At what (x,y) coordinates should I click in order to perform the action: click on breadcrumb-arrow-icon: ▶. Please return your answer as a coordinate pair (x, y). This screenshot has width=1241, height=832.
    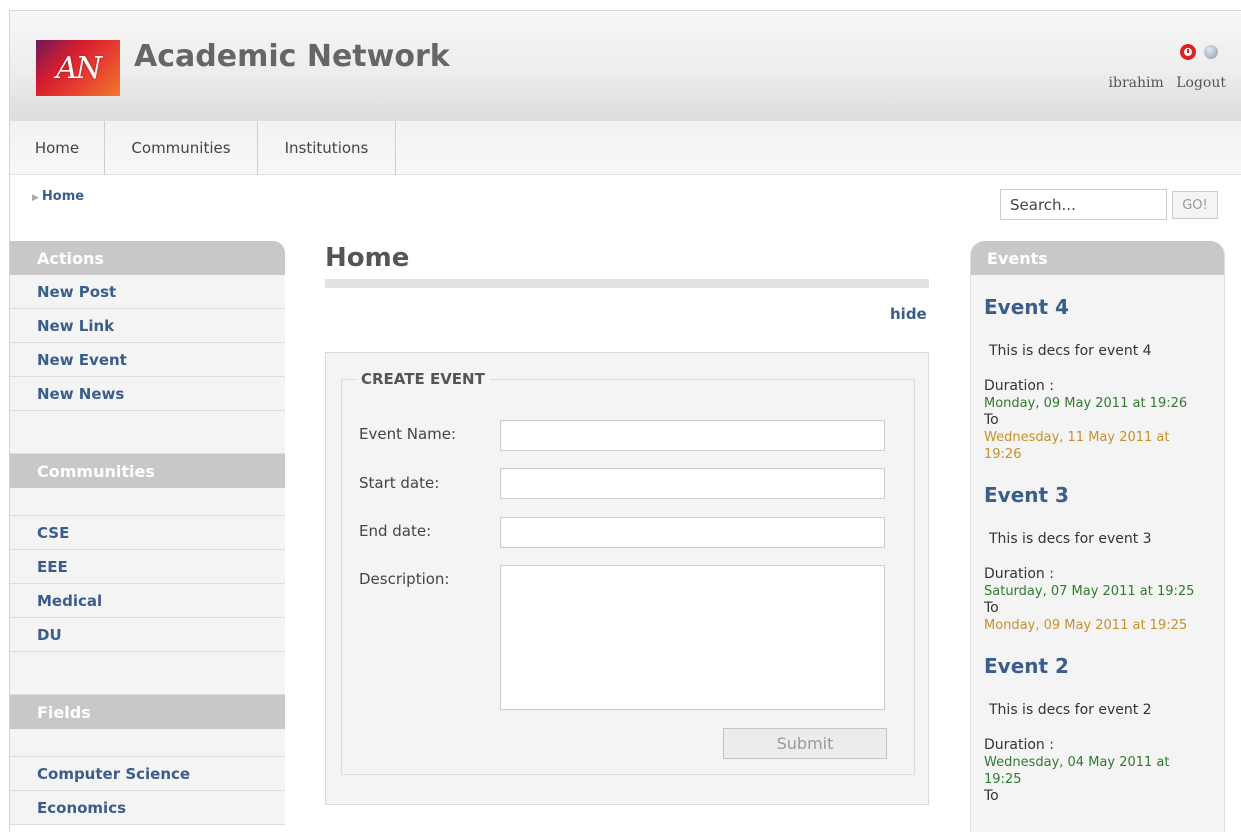
    Looking at the image, I should click on (35, 198).